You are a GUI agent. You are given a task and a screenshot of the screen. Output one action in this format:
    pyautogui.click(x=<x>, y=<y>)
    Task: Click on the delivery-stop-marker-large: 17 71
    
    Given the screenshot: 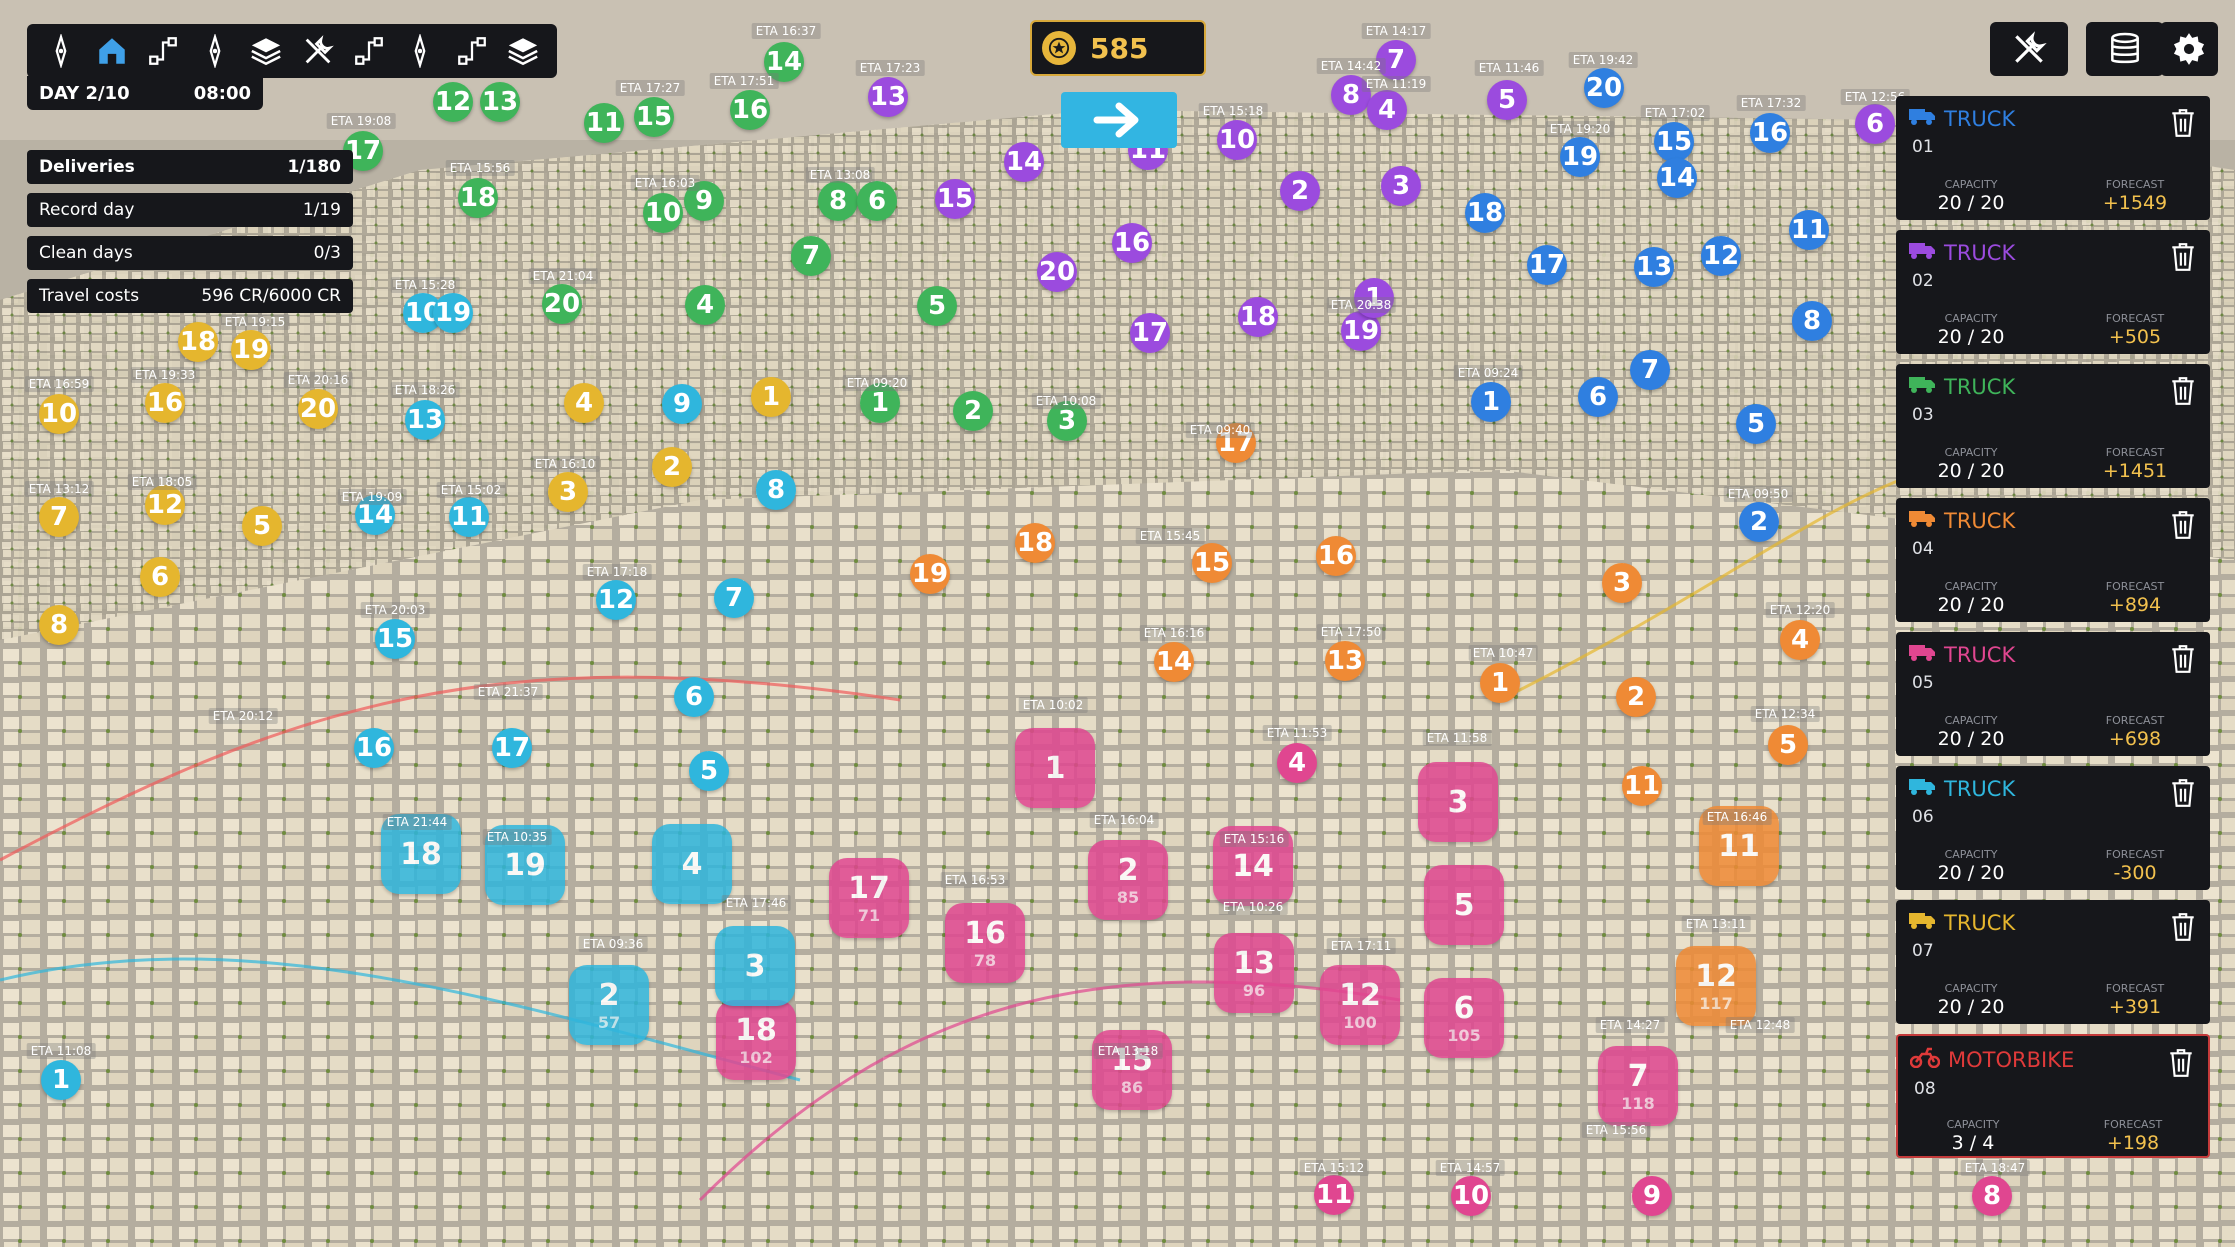 What is the action you would take?
    pyautogui.click(x=869, y=898)
    